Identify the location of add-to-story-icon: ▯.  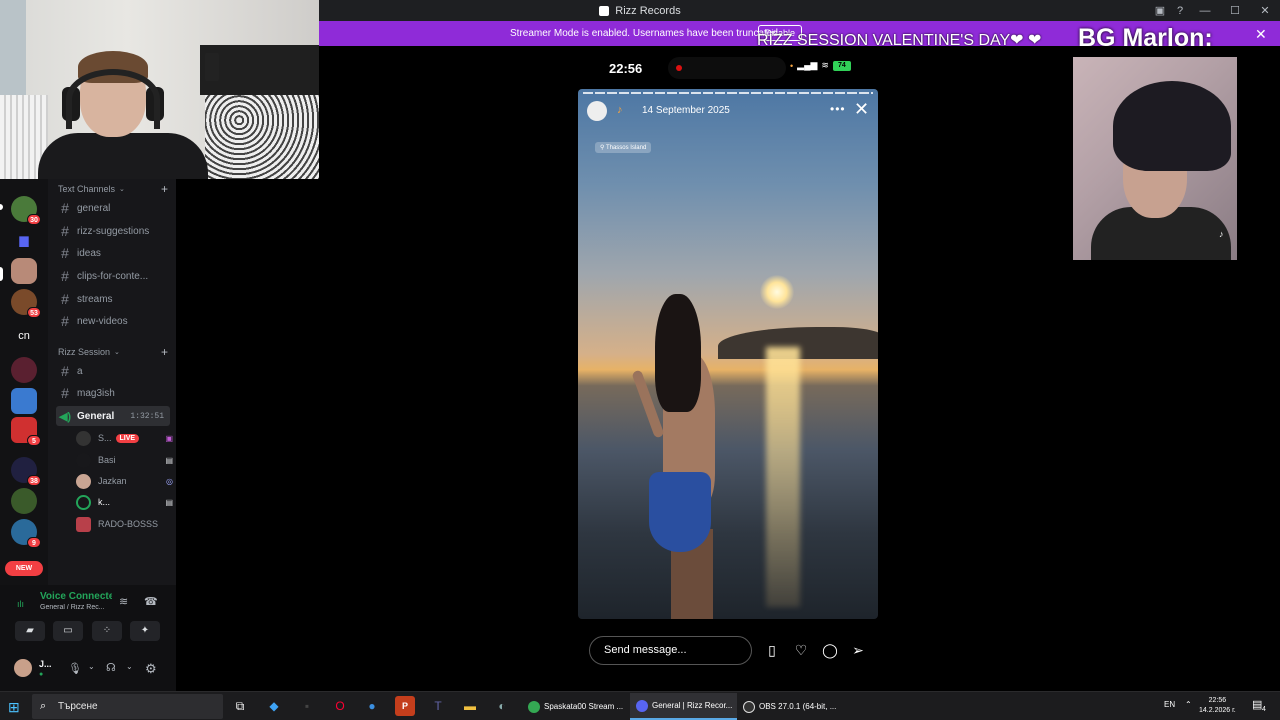
(772, 650).